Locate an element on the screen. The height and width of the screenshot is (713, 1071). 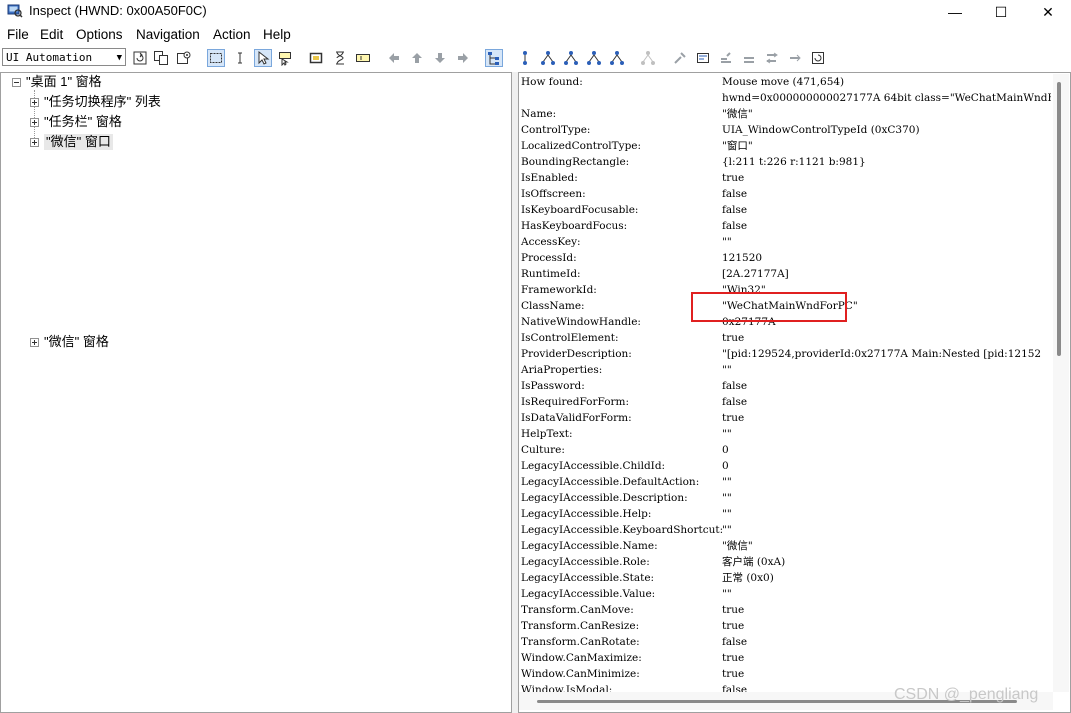
property-value: Mouse move (471,654) is located at coordinates (783, 82).